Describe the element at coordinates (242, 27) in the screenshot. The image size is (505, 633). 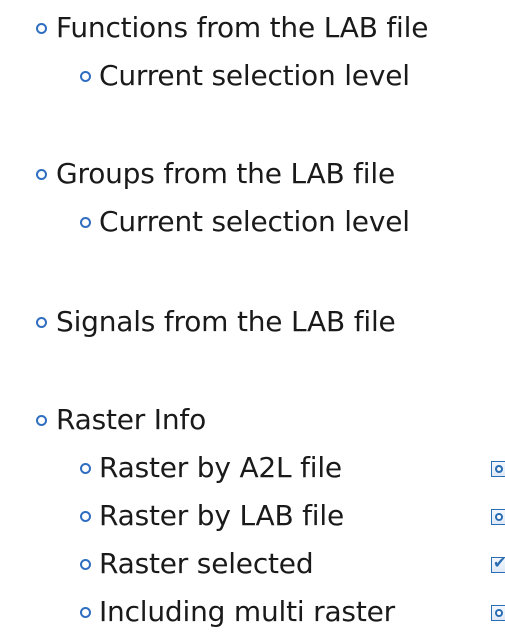
I see `list-item-label: Functions from the LAB file` at that location.